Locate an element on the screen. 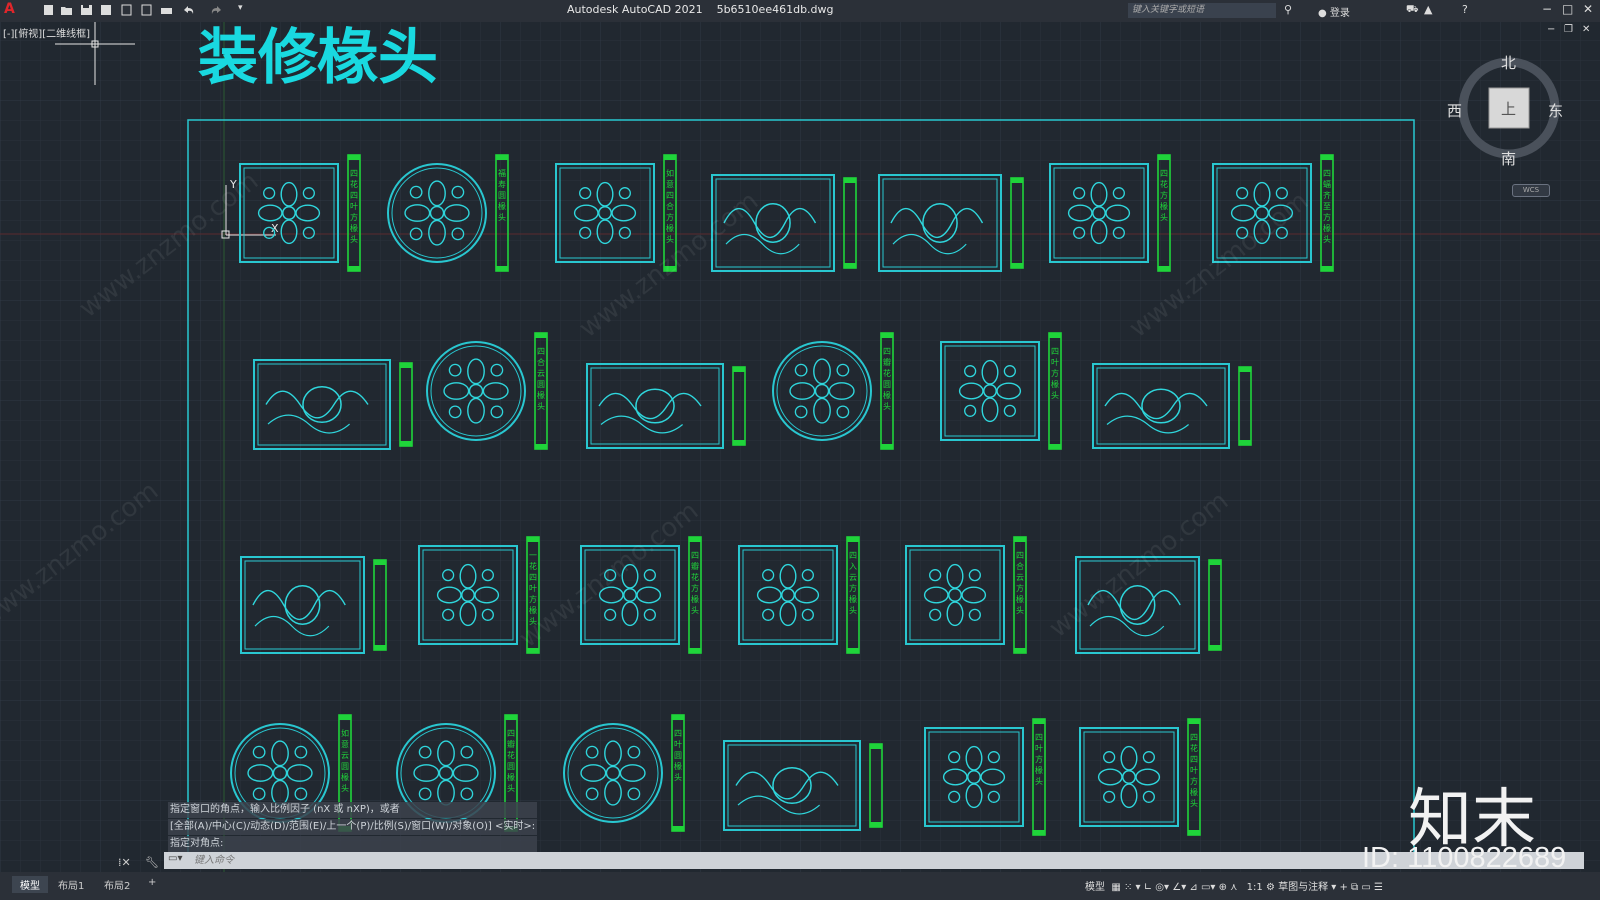 The image size is (1600, 900). cart-icon: ⛟ is located at coordinates (1412, 10).